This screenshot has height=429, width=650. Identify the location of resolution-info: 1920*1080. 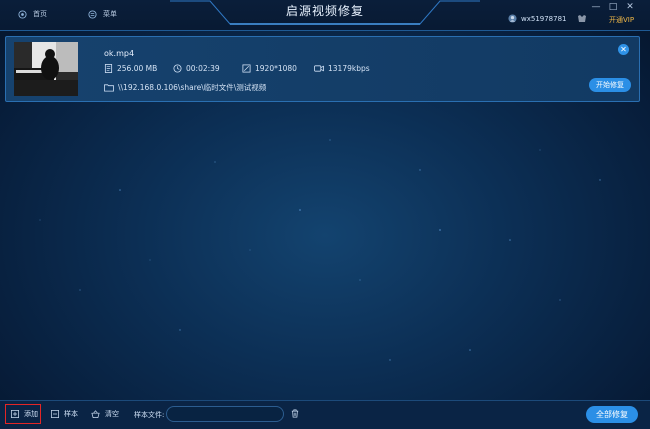
(269, 68).